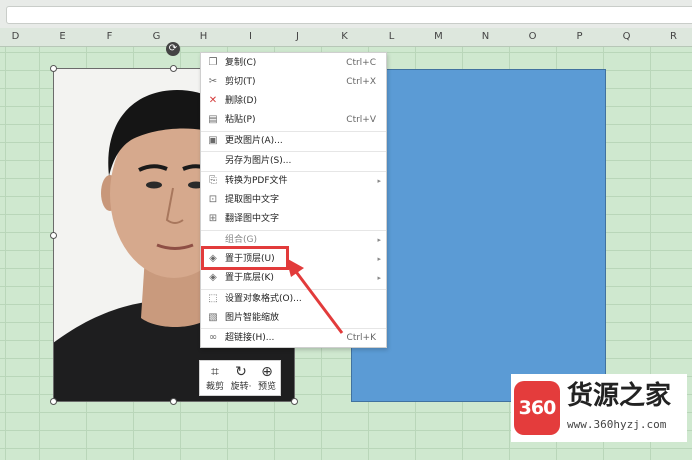 This screenshot has height=460, width=692. I want to click on menu-label: 删除(D), so click(241, 101).